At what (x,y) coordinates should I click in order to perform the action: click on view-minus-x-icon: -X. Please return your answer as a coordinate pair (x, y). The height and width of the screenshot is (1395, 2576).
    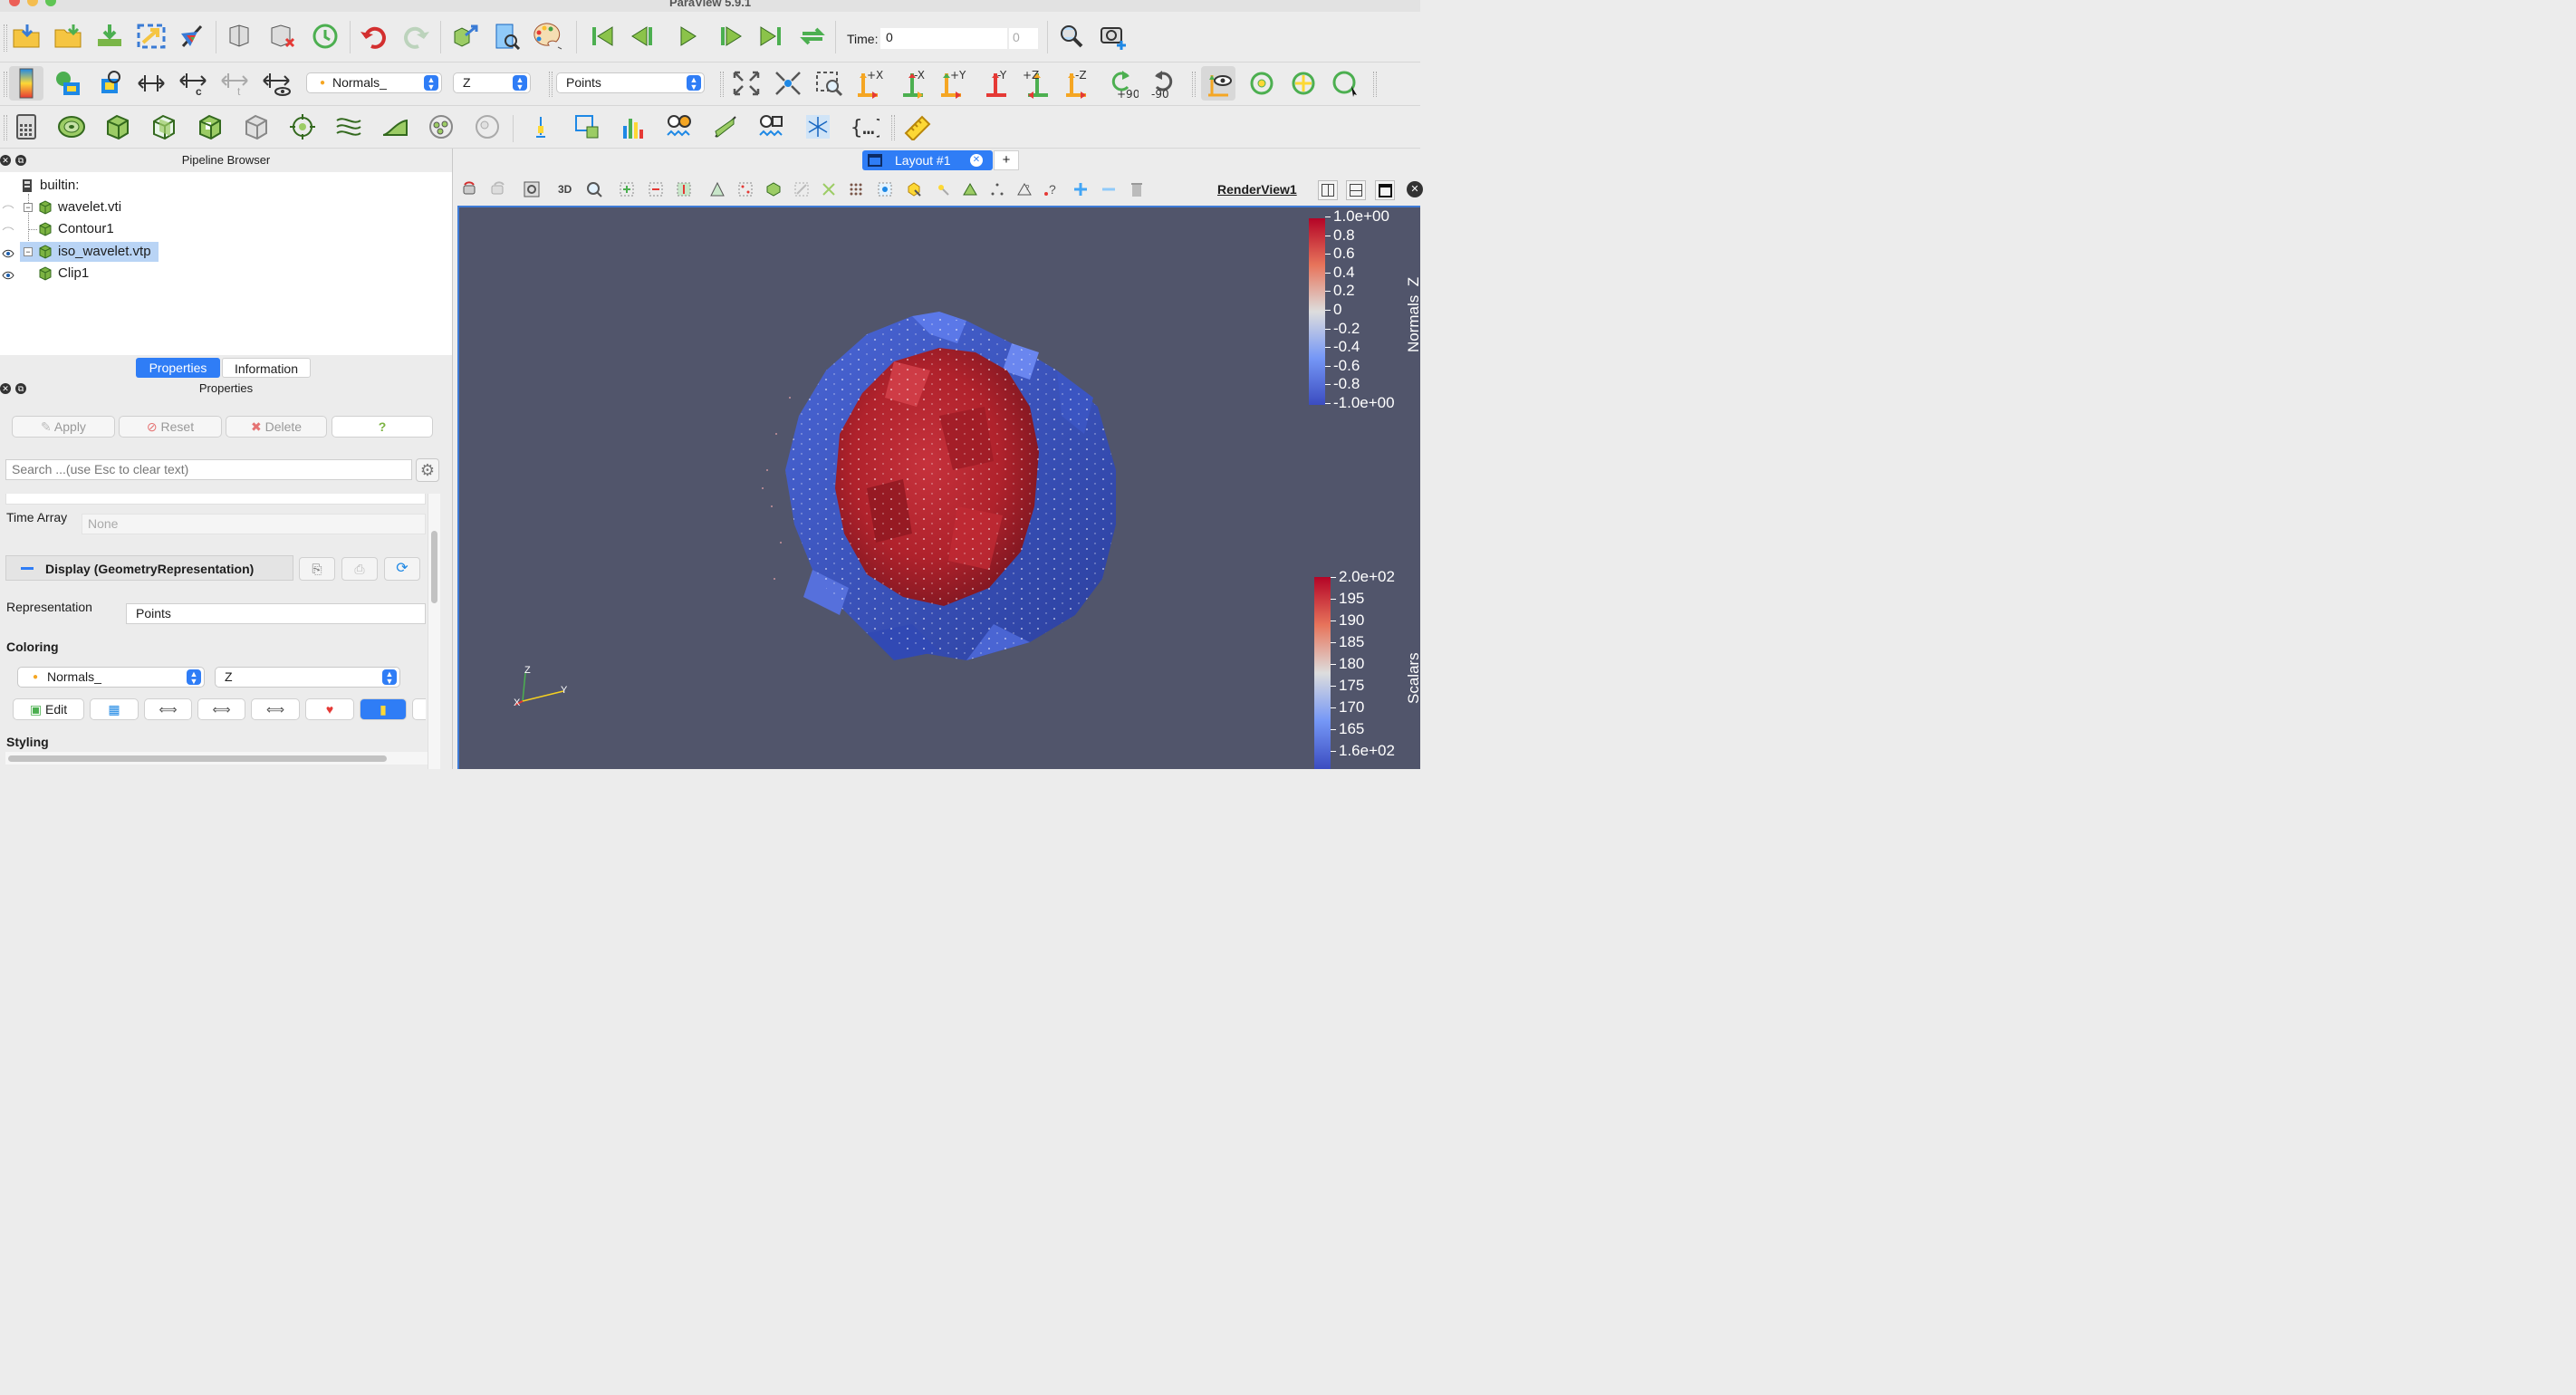
    Looking at the image, I should click on (913, 84).